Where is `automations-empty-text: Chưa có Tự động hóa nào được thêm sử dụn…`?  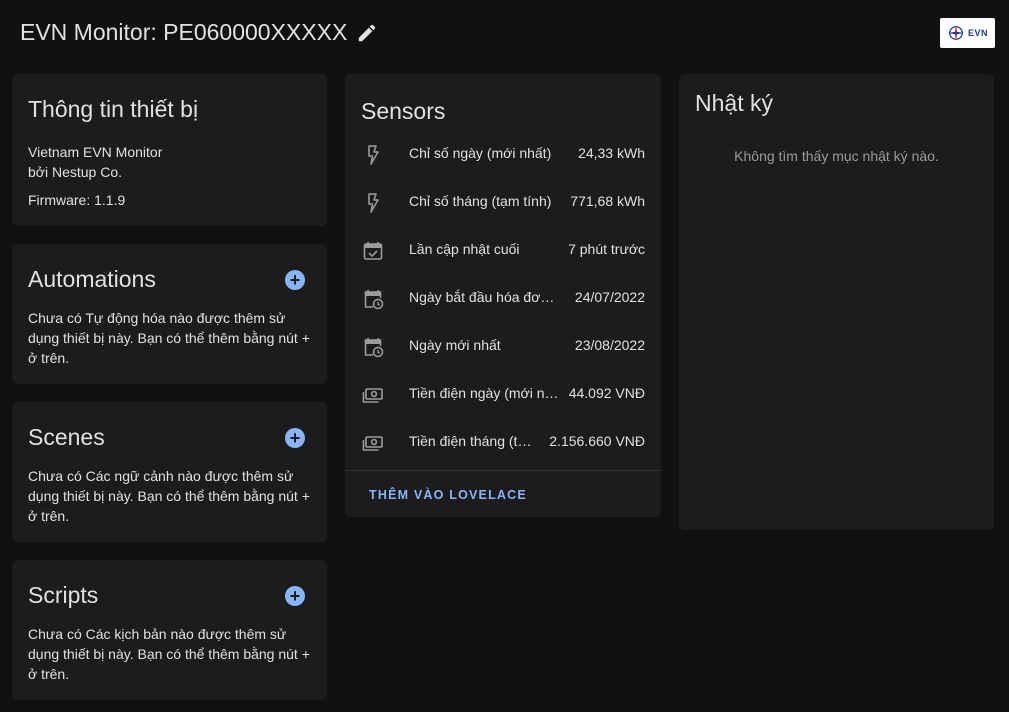 automations-empty-text: Chưa có Tự động hóa nào được thêm sử dụn… is located at coordinates (169, 338).